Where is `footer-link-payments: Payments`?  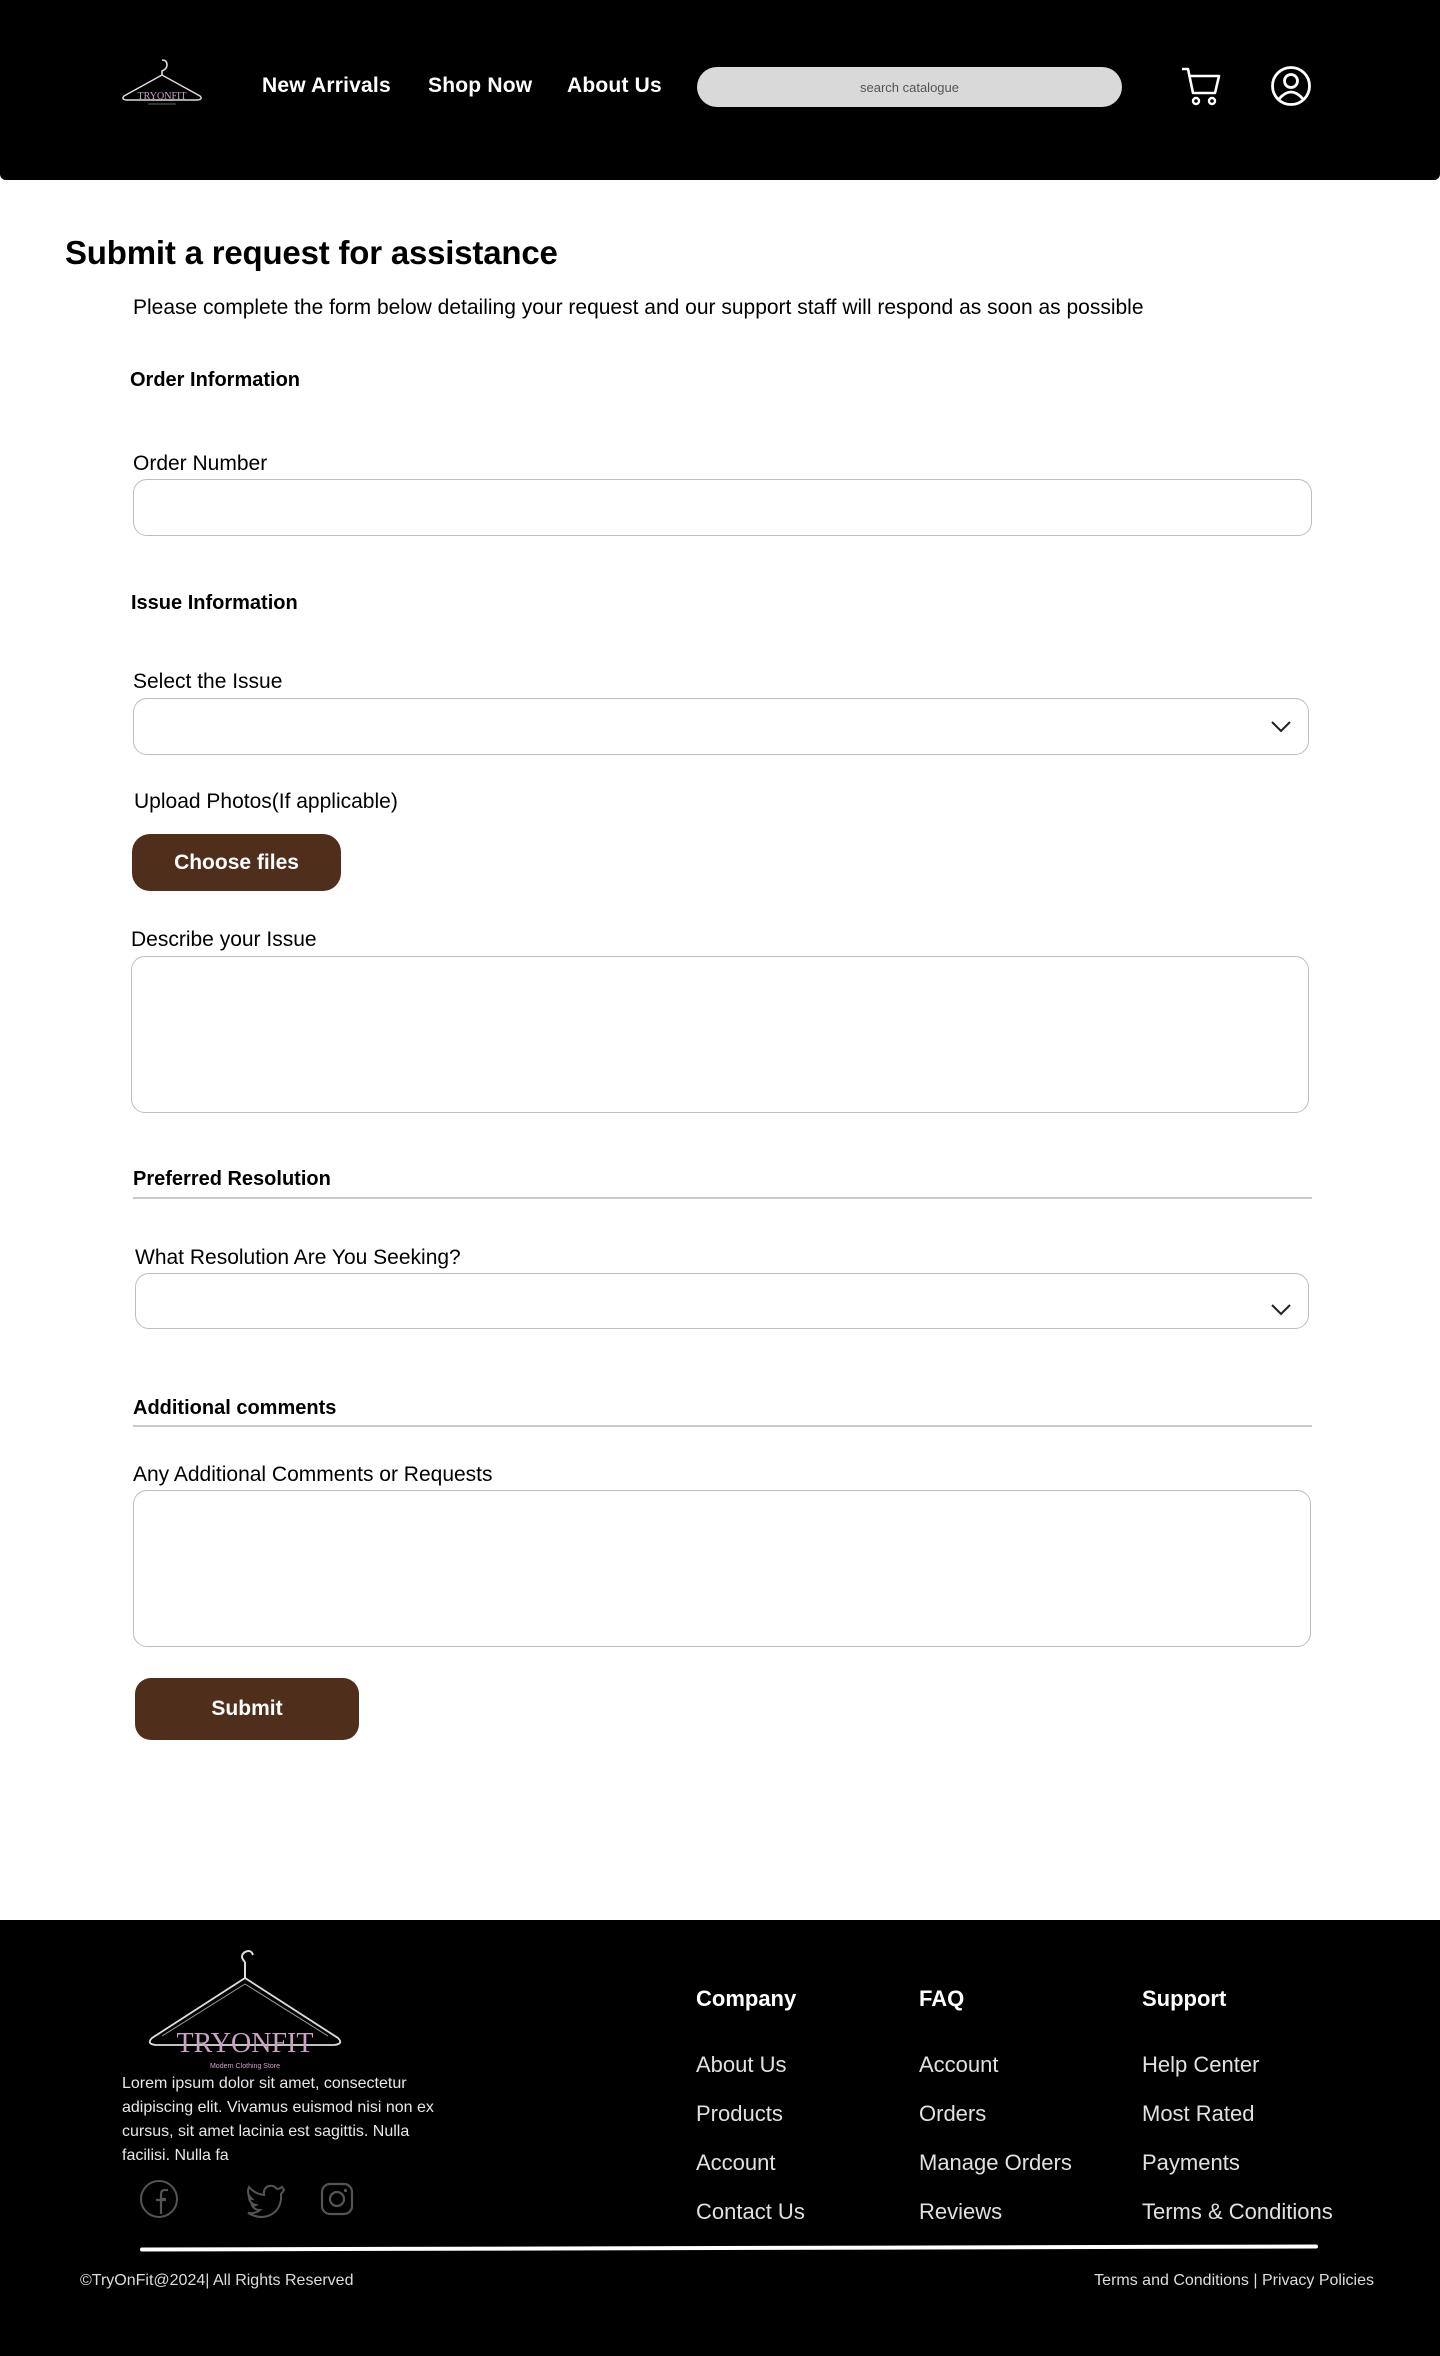 footer-link-payments: Payments is located at coordinates (1191, 2163).